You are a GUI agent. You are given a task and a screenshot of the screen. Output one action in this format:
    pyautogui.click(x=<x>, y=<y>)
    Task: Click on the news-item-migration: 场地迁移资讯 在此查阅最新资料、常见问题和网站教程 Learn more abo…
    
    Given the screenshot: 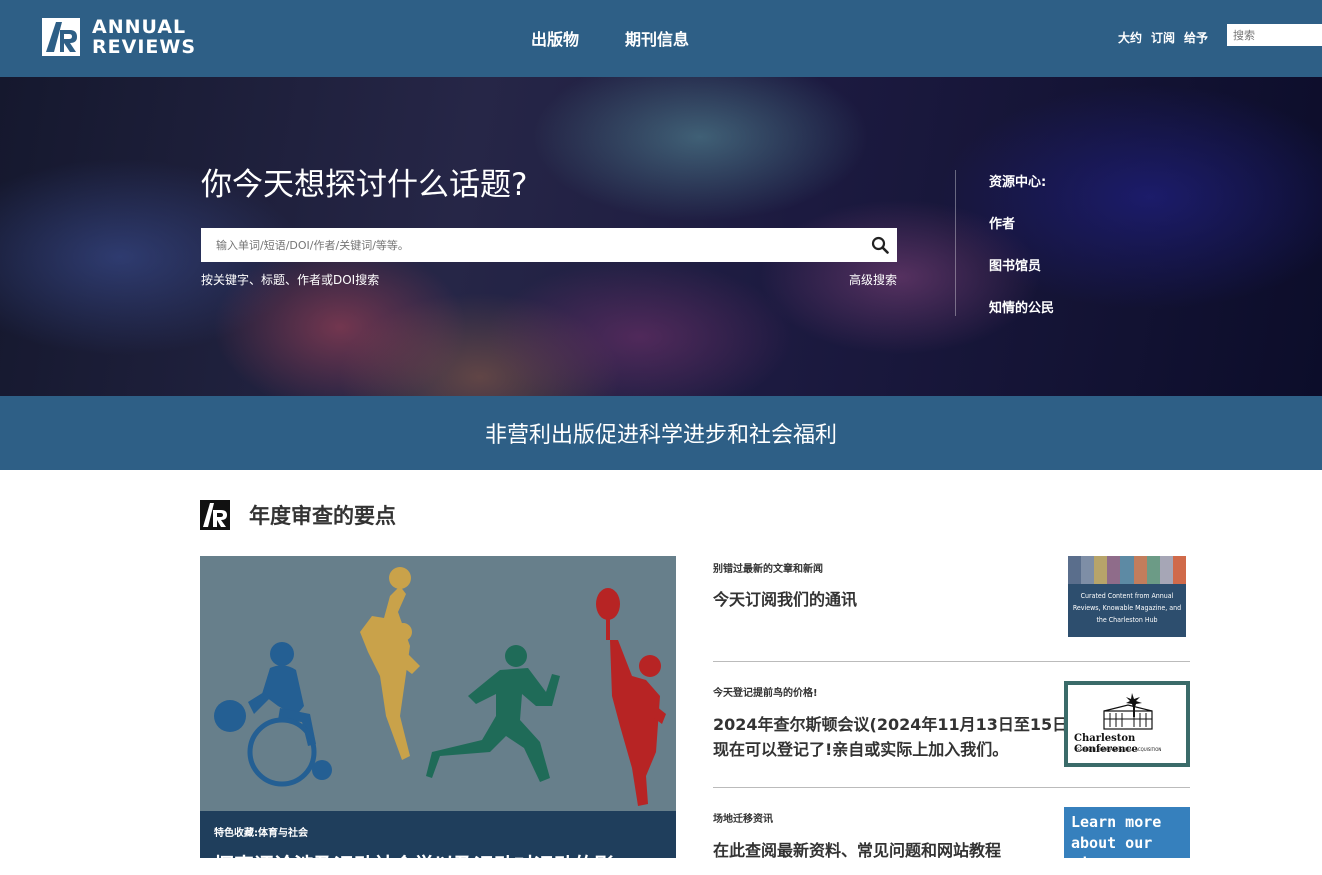 What is the action you would take?
    pyautogui.click(x=951, y=840)
    